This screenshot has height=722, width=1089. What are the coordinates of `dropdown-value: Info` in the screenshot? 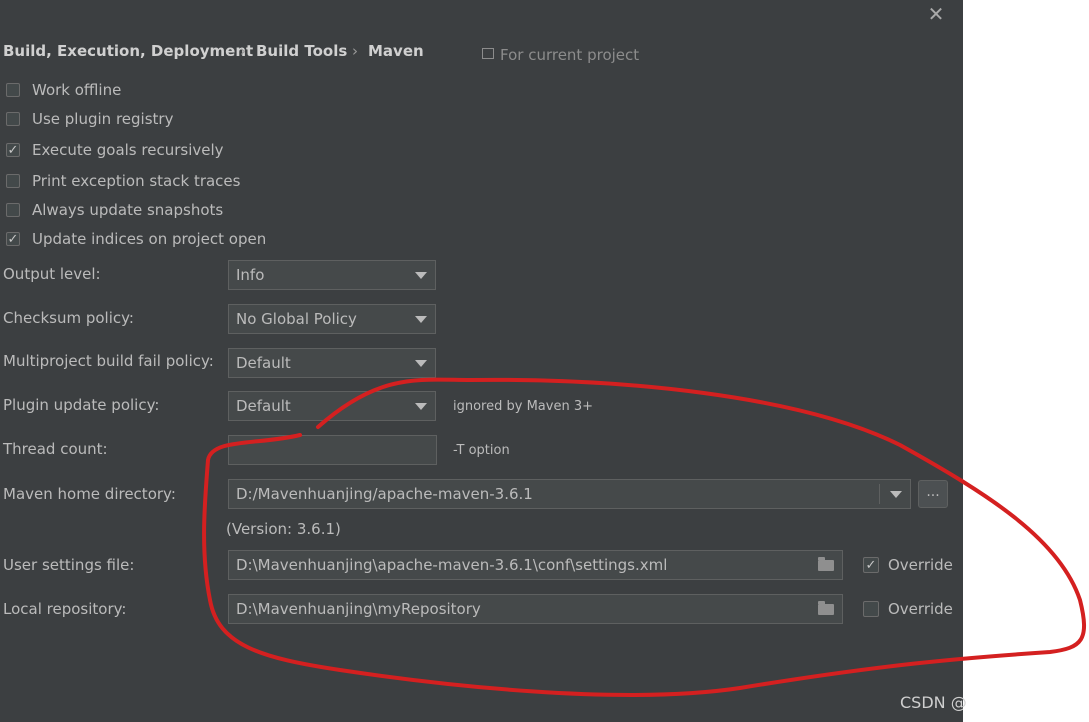 It's located at (250, 275).